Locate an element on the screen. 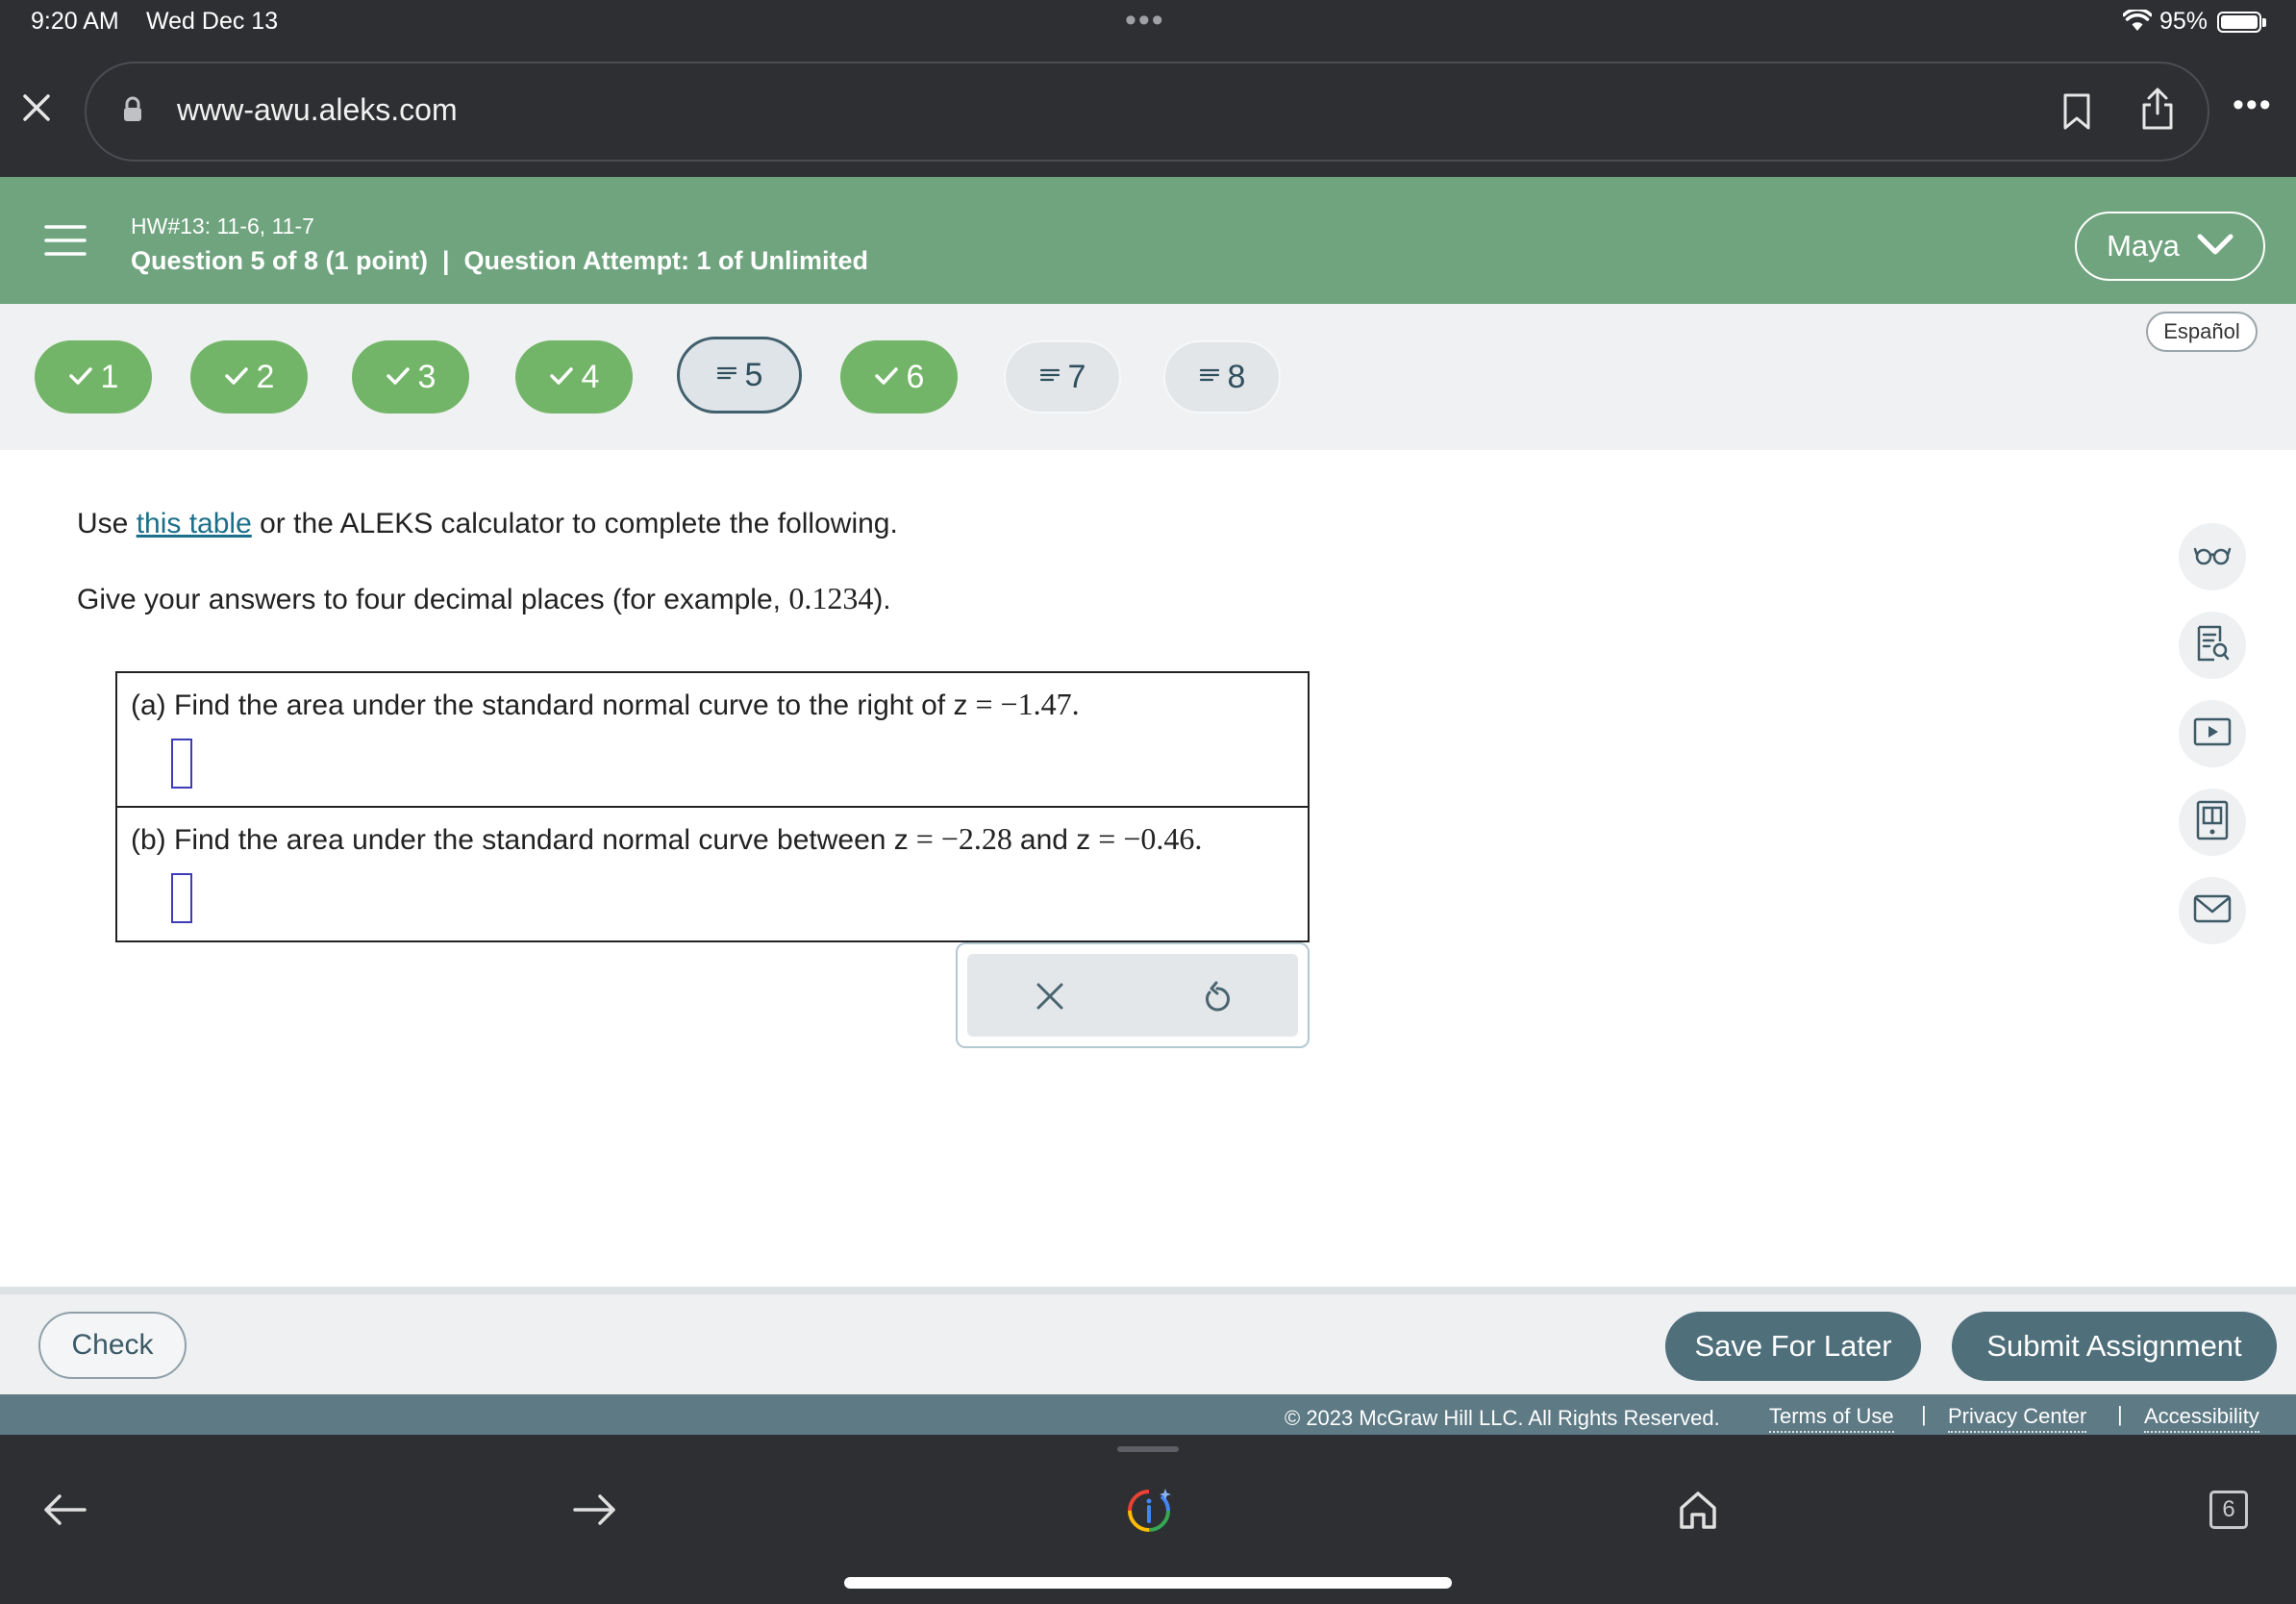 The width and height of the screenshot is (2296, 1604). user-menu-button: Maya is located at coordinates (2170, 246).